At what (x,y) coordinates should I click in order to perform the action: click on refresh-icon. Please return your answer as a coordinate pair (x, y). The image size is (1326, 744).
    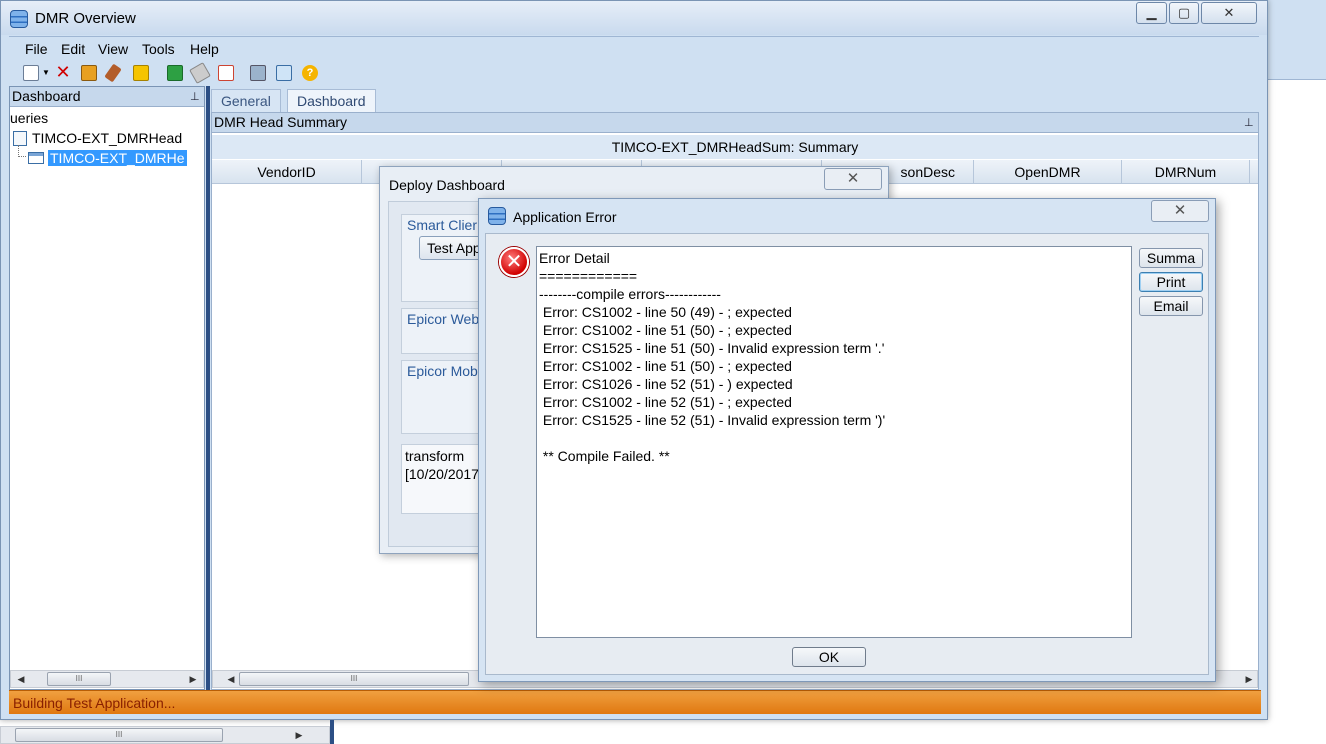
    Looking at the image, I should click on (175, 73).